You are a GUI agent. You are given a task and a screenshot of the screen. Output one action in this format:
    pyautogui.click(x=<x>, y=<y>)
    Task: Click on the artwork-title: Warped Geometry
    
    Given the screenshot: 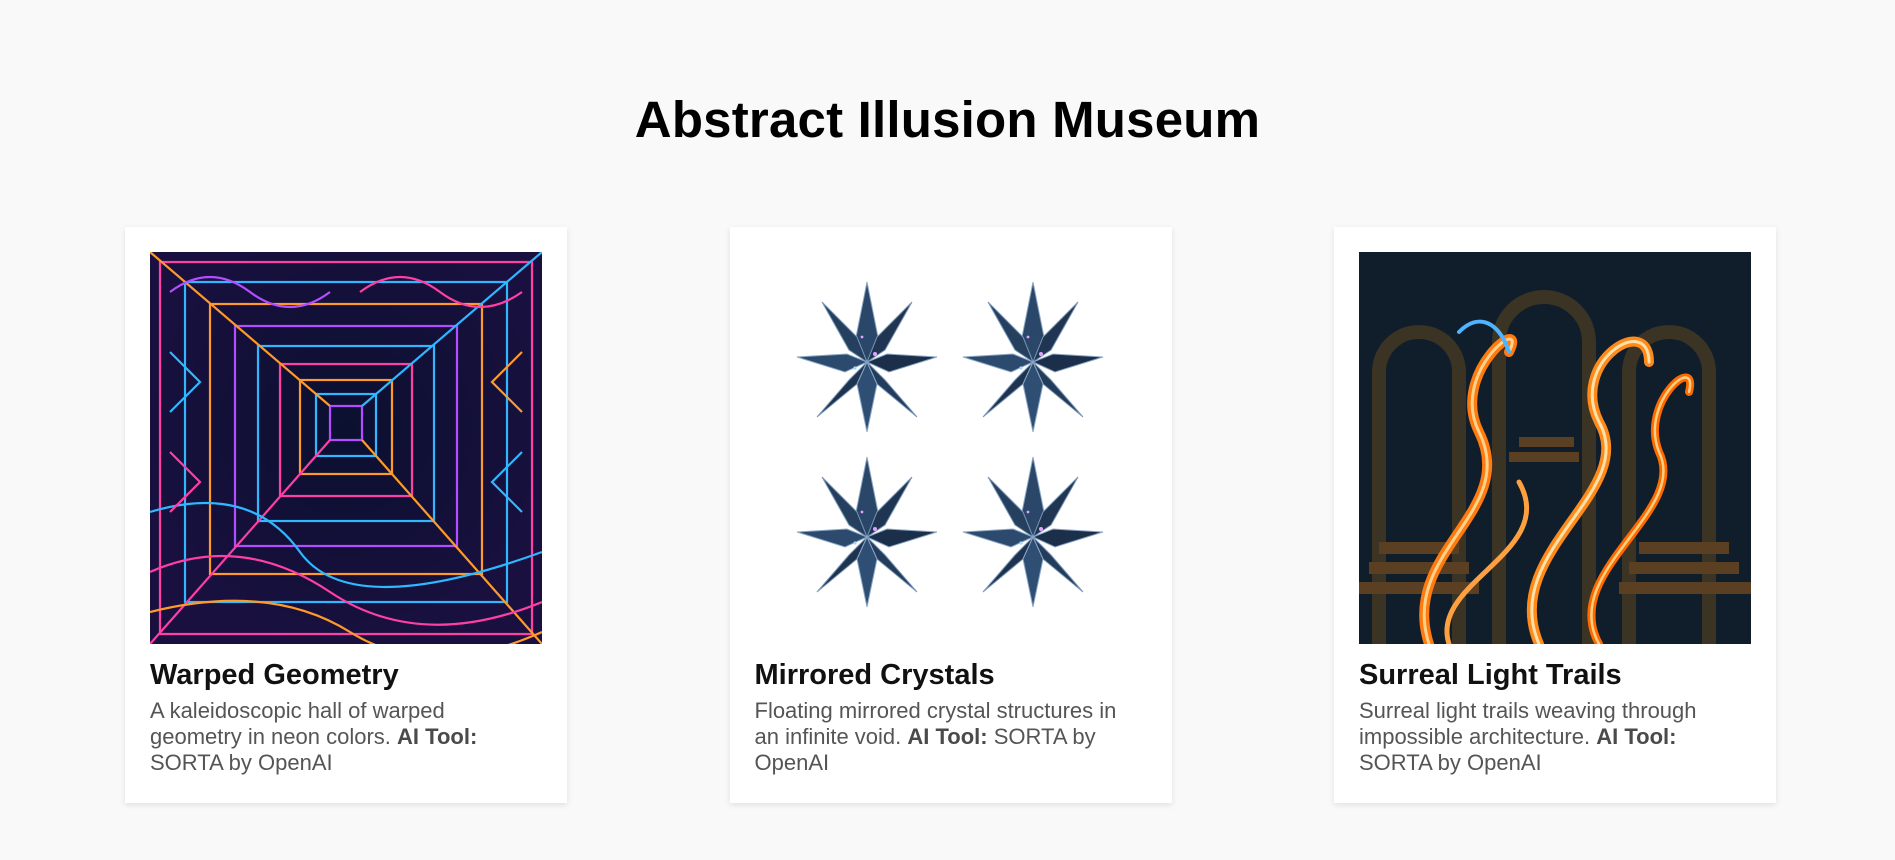 What is the action you would take?
    pyautogui.click(x=274, y=675)
    